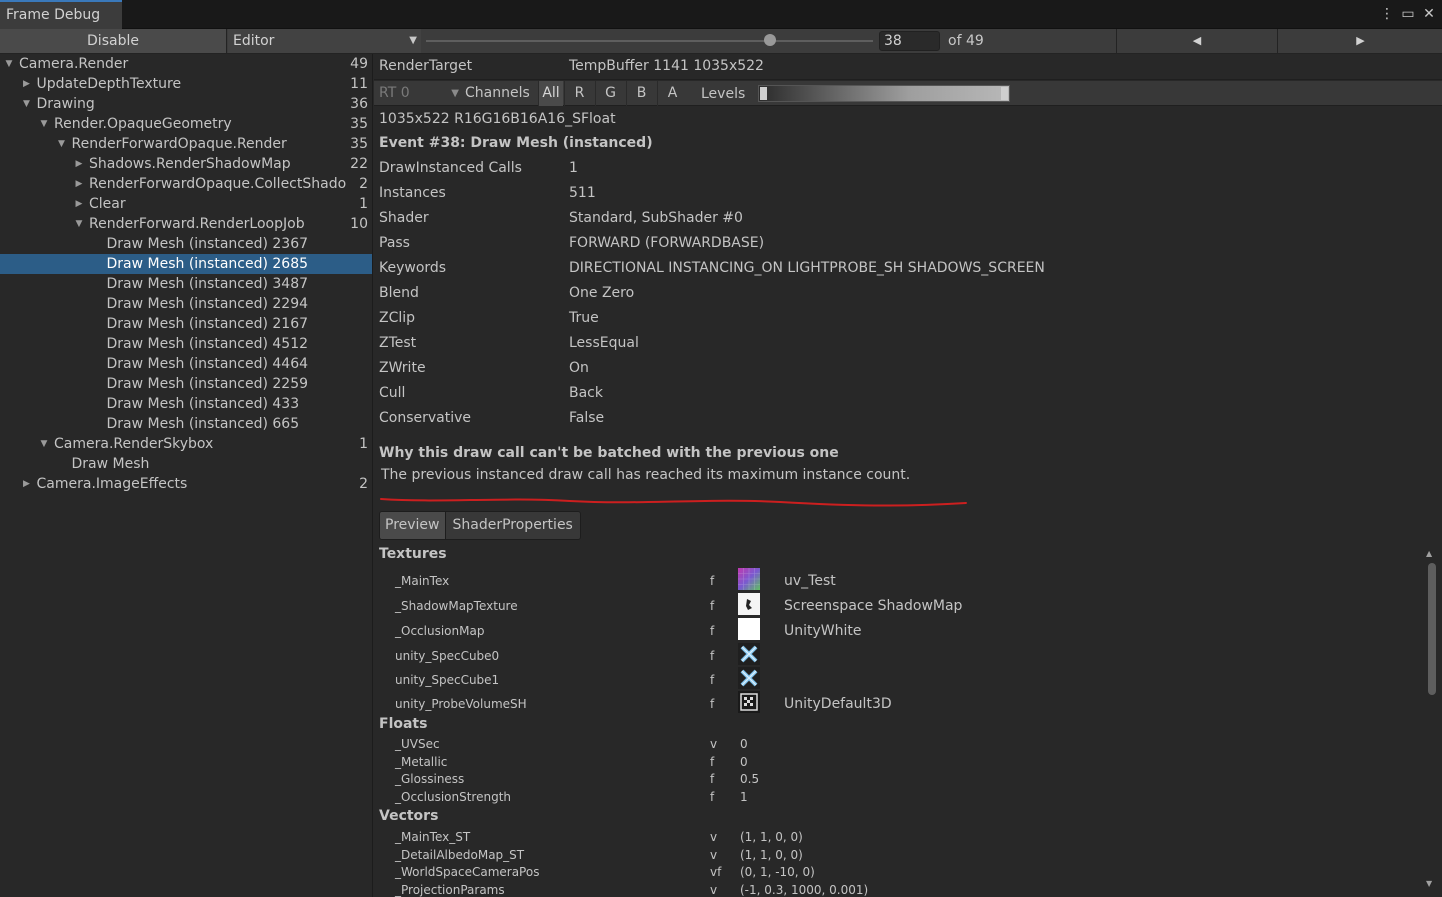 The width and height of the screenshot is (1442, 897). What do you see at coordinates (134, 444) in the screenshot?
I see `tree-item-label: Camera.RenderSkybox` at bounding box center [134, 444].